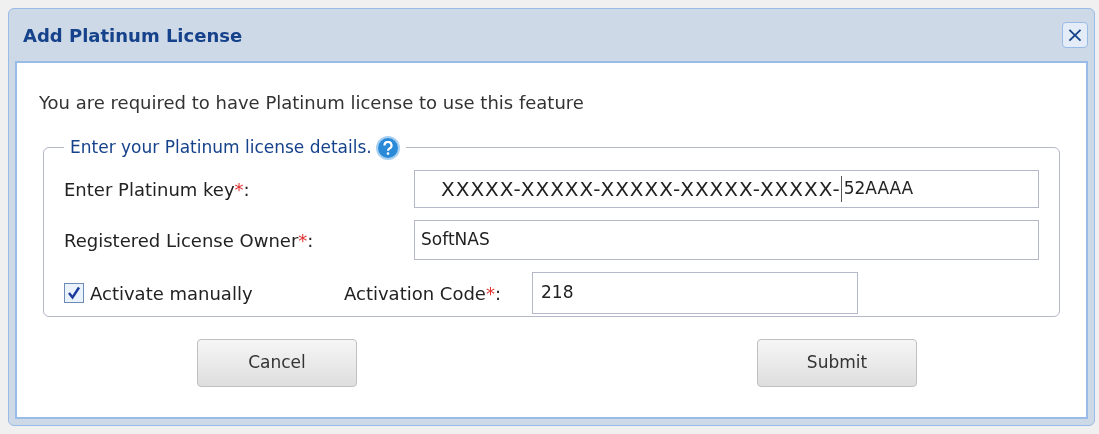  Describe the element at coordinates (157, 189) in the screenshot. I see `field-label: Enter Platinum key*:` at that location.